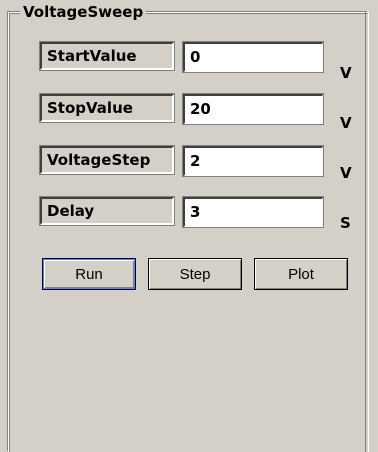 The image size is (378, 452). Describe the element at coordinates (195, 57) in the screenshot. I see `start-value-input-text: 0` at that location.